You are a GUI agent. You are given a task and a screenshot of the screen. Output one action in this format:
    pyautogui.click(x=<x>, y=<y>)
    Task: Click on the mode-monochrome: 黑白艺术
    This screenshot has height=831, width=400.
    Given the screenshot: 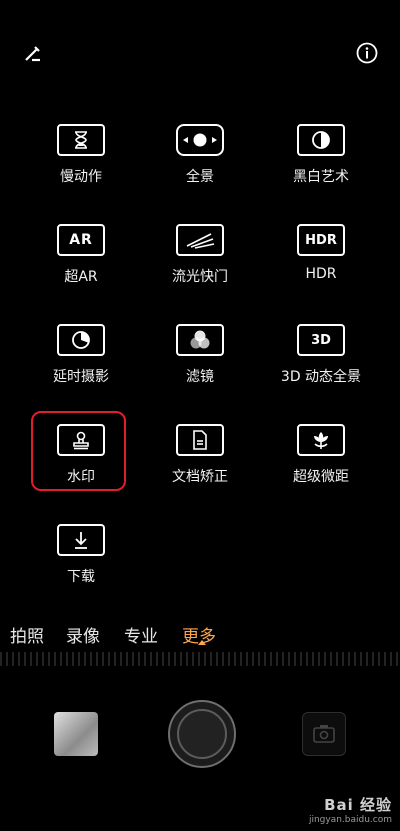 What is the action you would take?
    pyautogui.click(x=321, y=170)
    